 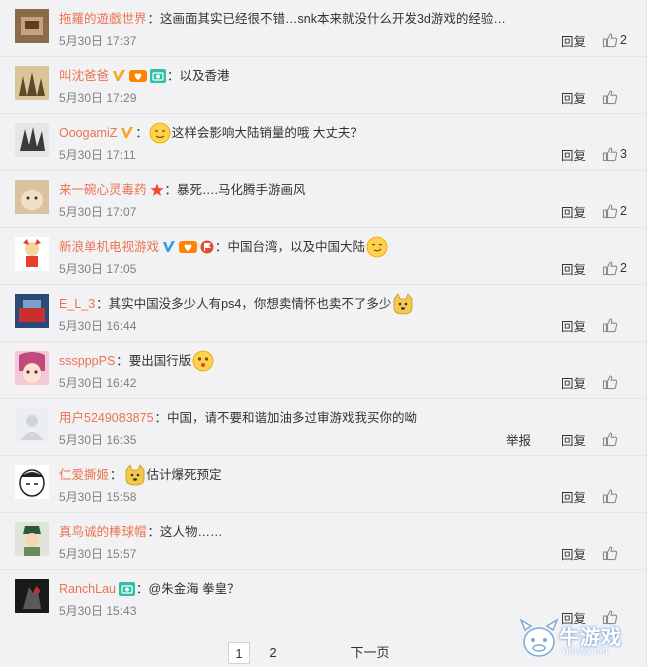 What do you see at coordinates (323, 85) in the screenshot?
I see `comment-item: 叫沈爸爸 ： 以及香港 5月30日 17:29 回复` at bounding box center [323, 85].